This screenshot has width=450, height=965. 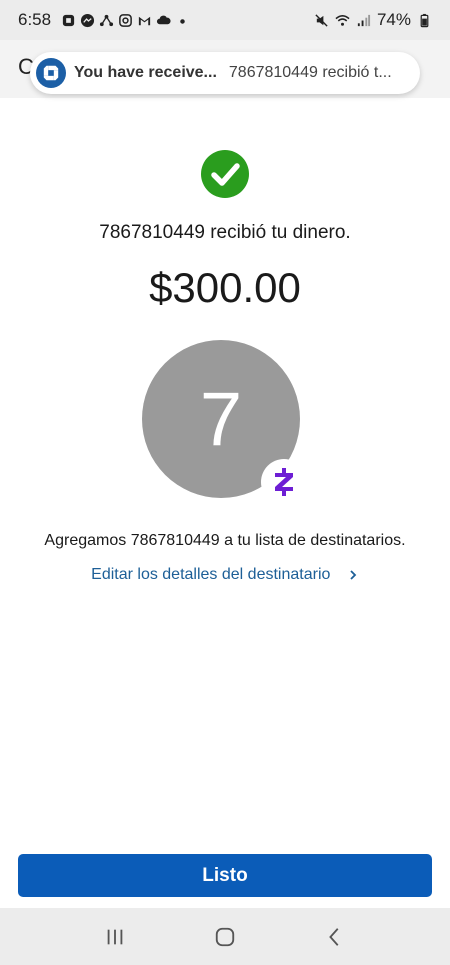 I want to click on recent-apps-icon, so click(x=115, y=936).